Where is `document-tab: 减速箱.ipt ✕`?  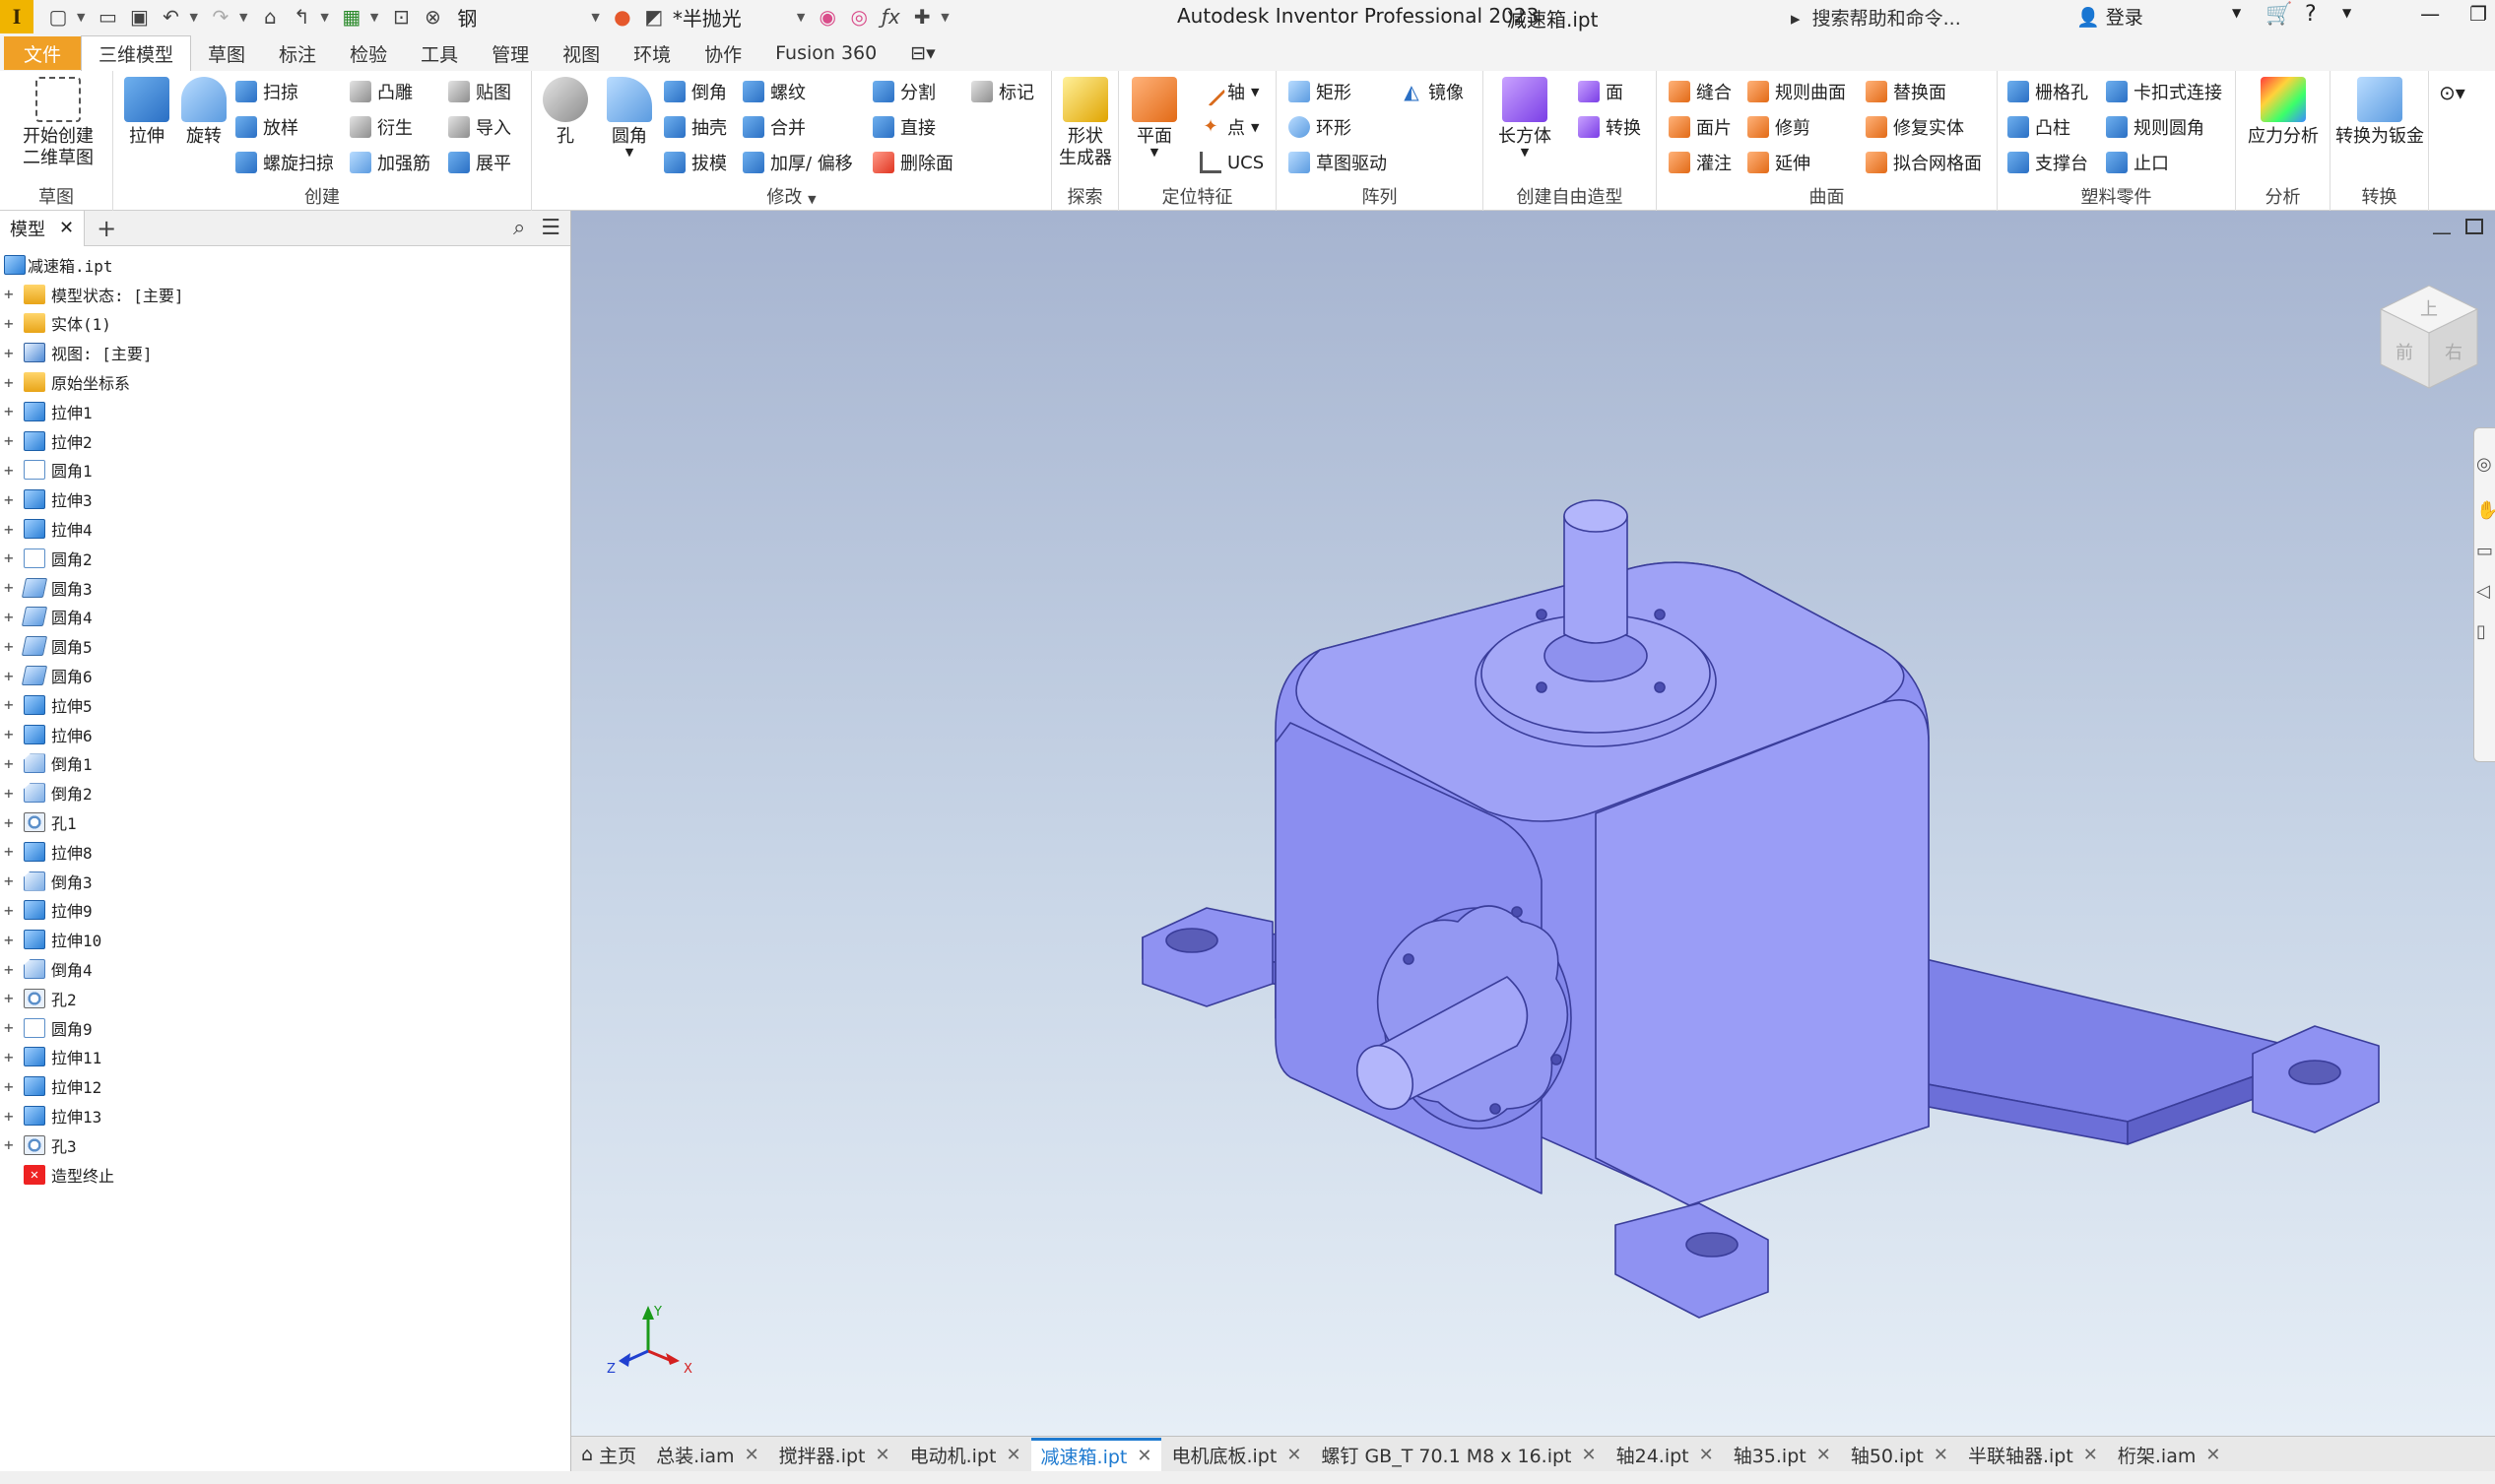 document-tab: 减速箱.ipt ✕ is located at coordinates (1096, 1454).